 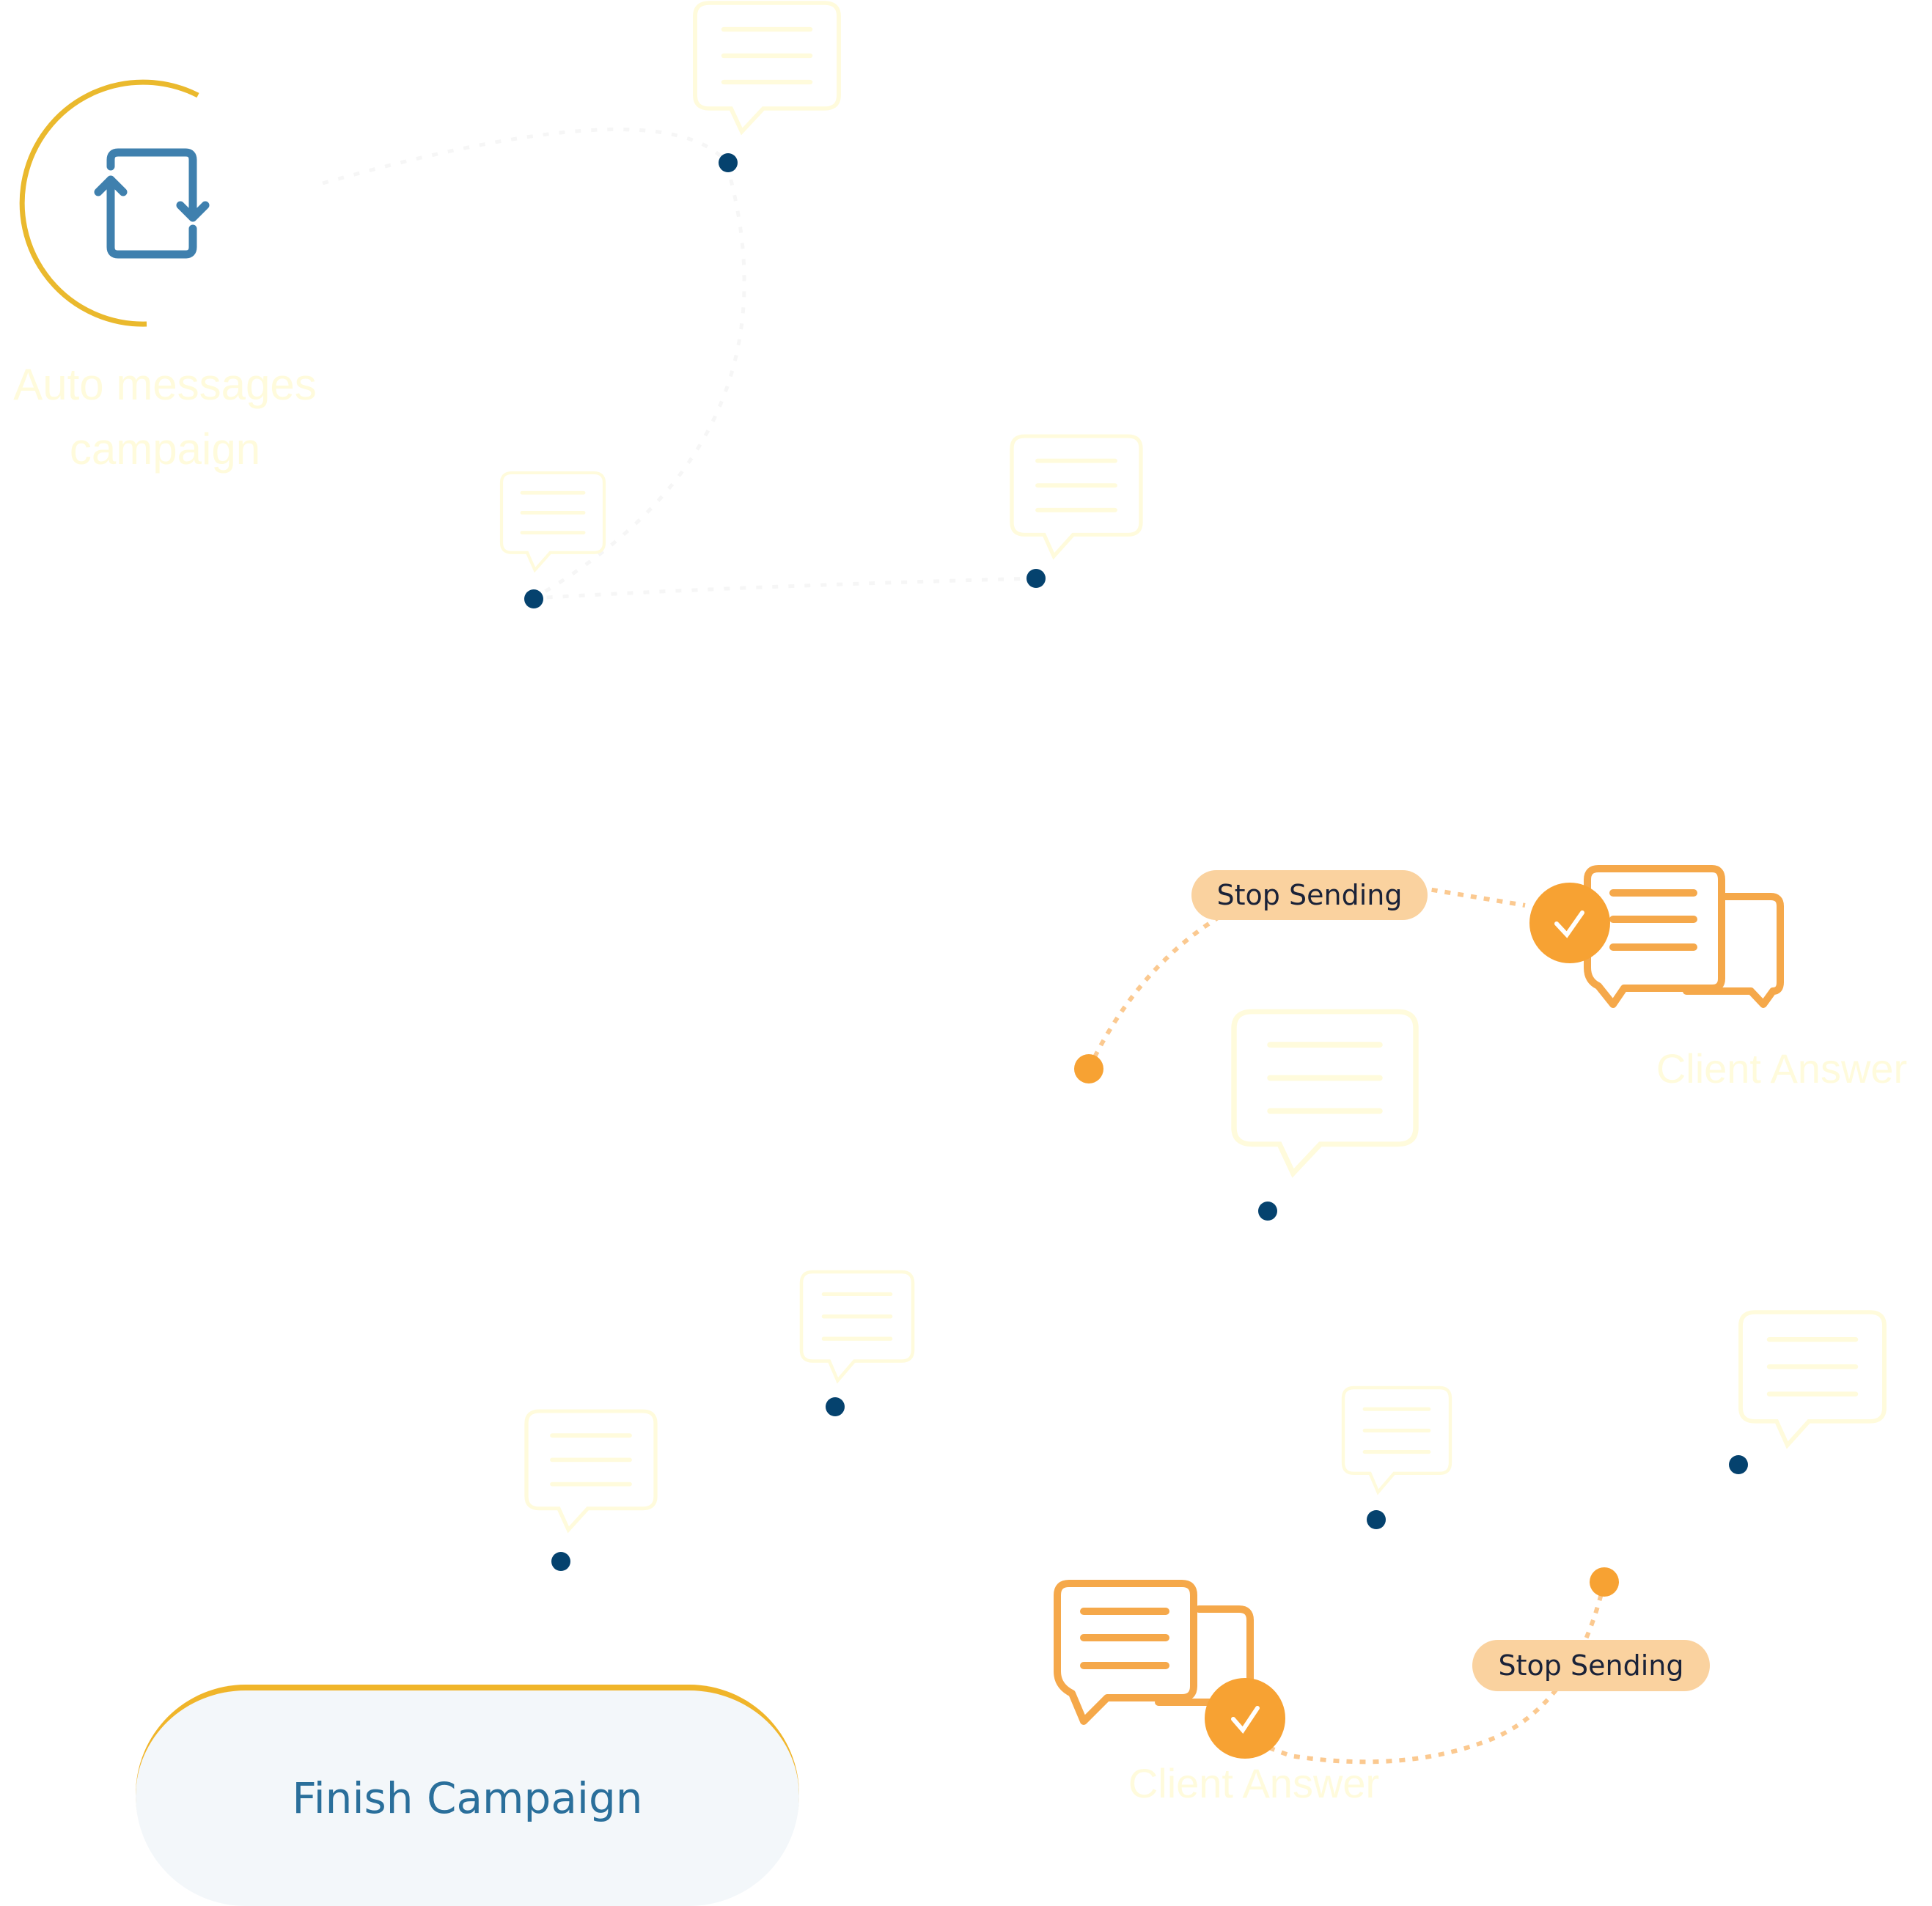 I want to click on connector-path, so click(x=679, y=364).